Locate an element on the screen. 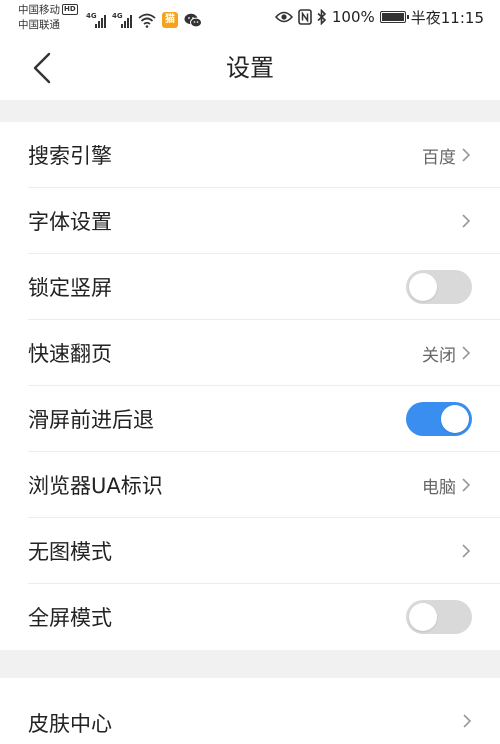  setting-label: 皮肤中心 is located at coordinates (70, 724).